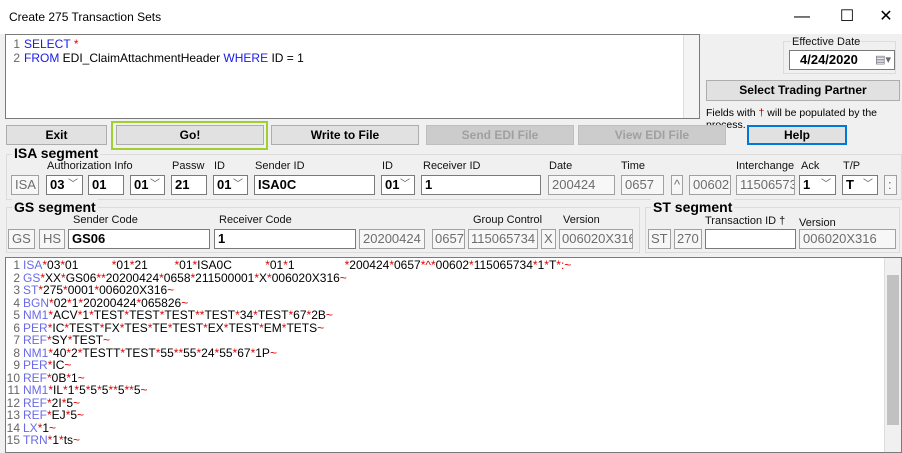 This screenshot has width=902, height=453. I want to click on ack-select: 1 ﹀, so click(817, 185).